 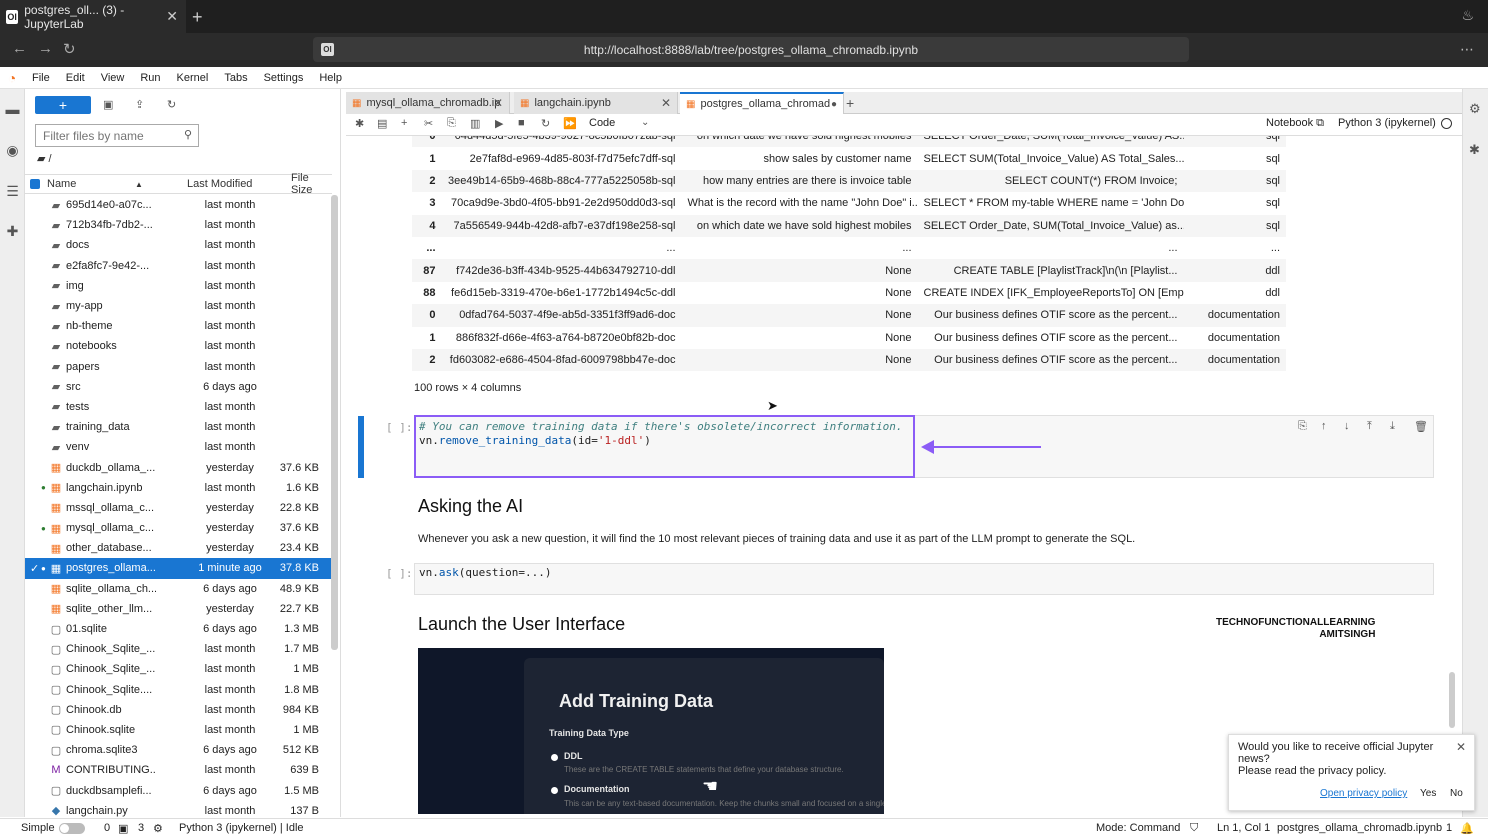 I want to click on file-row: ▢ Chinook_Sqlite.... last month 1.8 MB, so click(x=178, y=690).